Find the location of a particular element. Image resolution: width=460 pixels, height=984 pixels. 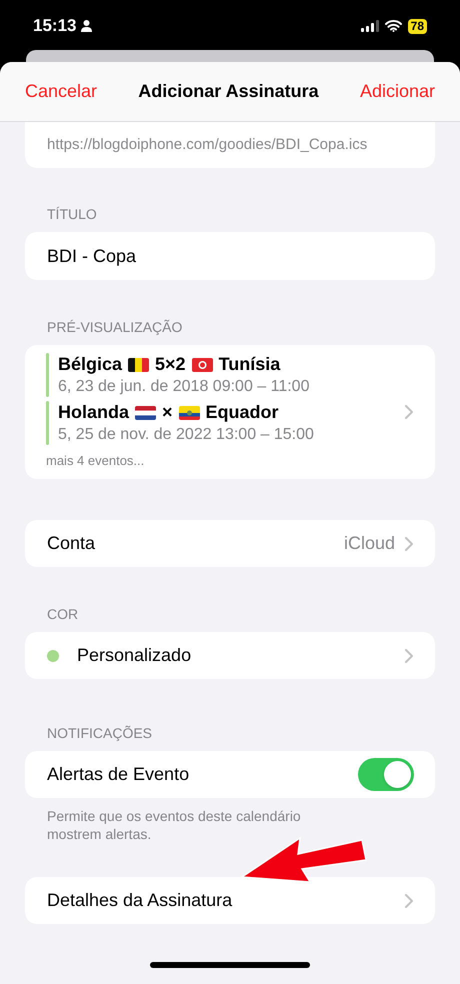

account-row: Conta iCloud is located at coordinates (230, 543).